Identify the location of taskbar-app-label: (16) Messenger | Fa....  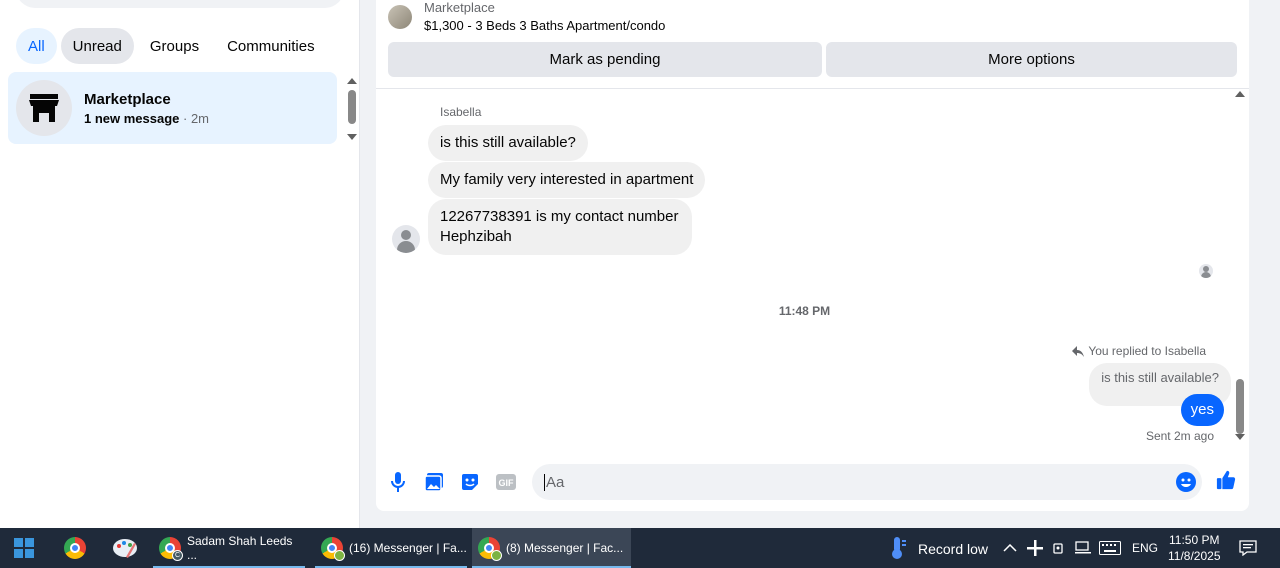
(408, 548).